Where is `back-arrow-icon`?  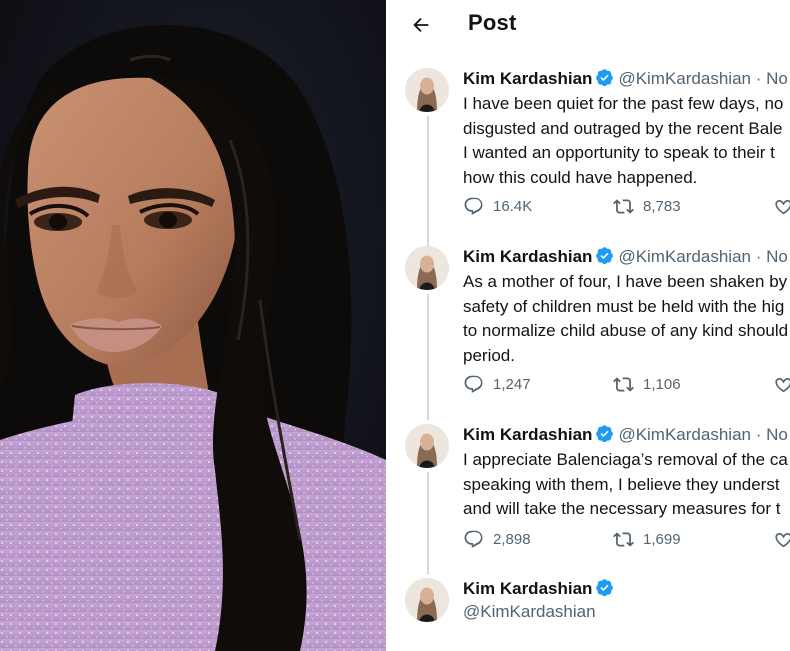
back-arrow-icon is located at coordinates (421, 25).